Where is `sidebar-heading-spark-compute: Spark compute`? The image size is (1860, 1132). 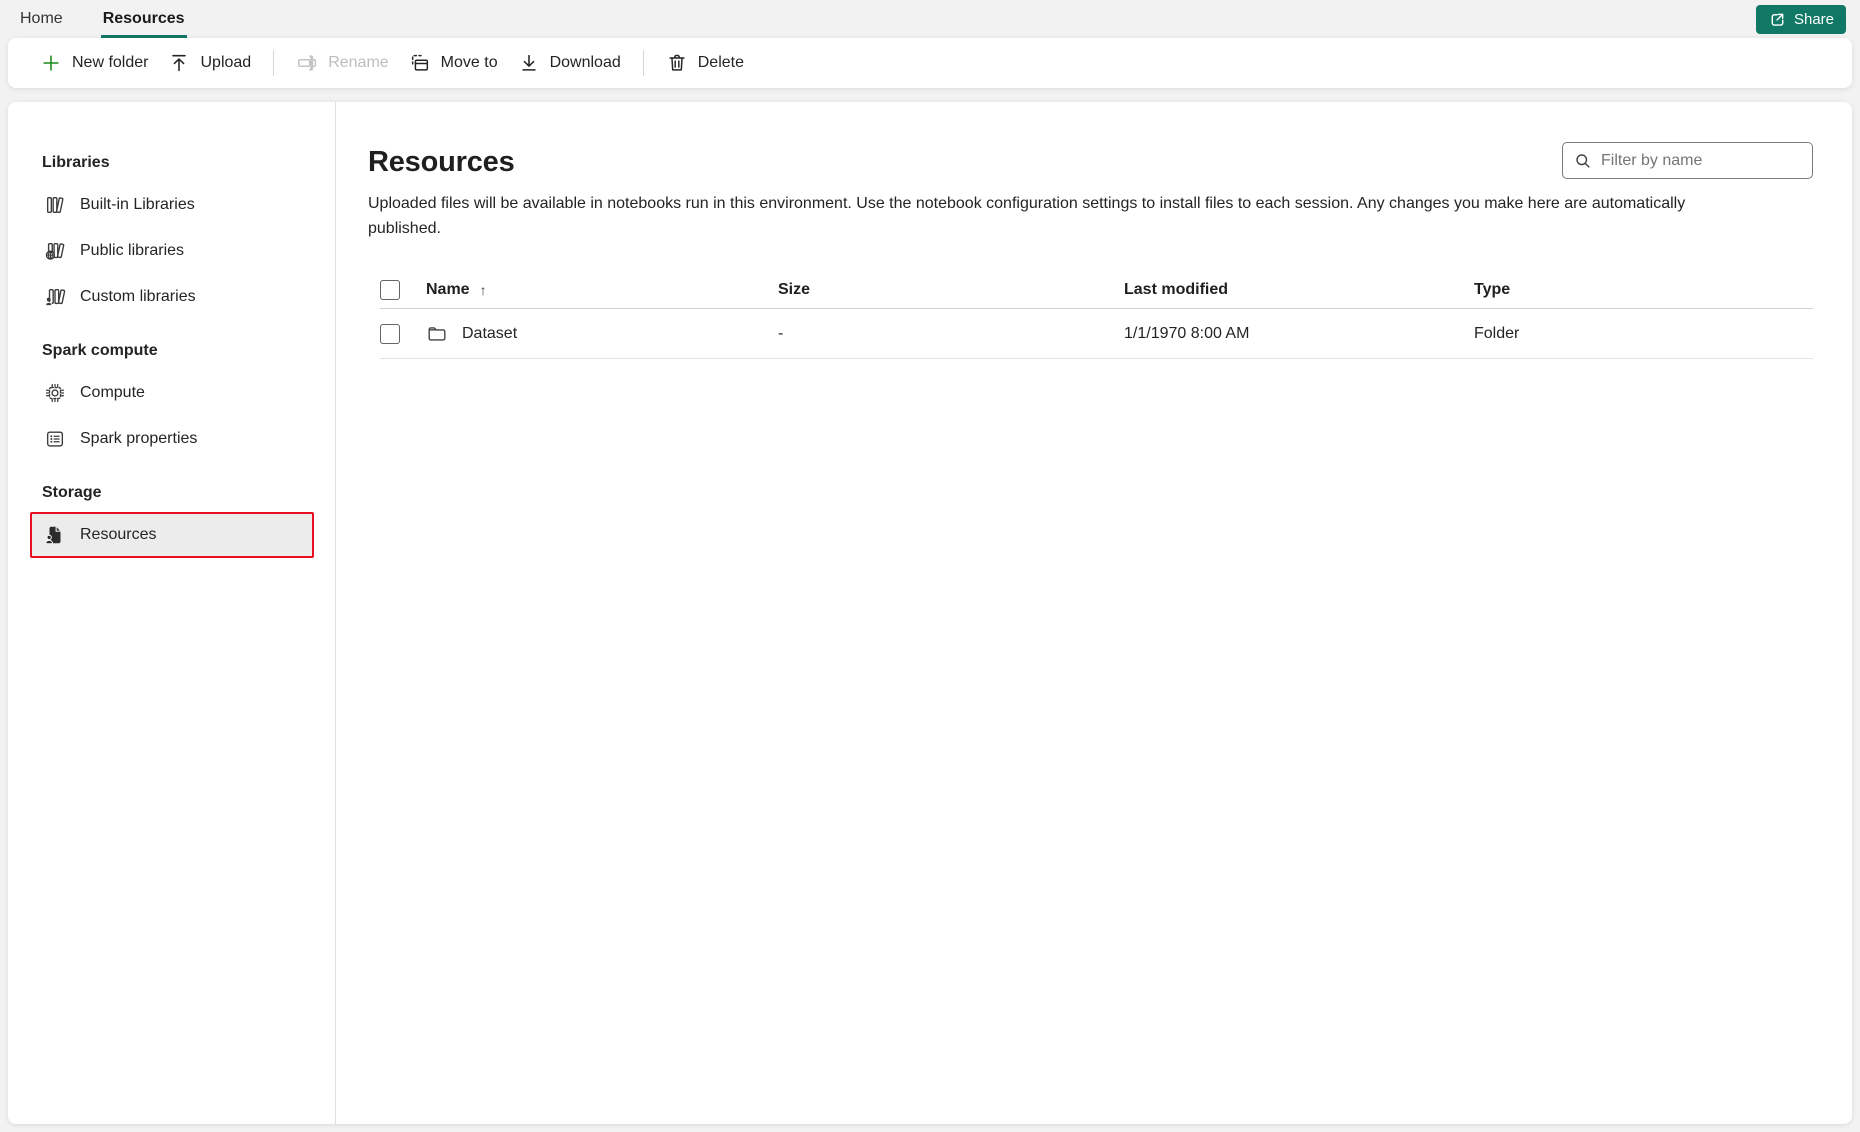
sidebar-heading-spark-compute: Spark compute is located at coordinates (100, 350).